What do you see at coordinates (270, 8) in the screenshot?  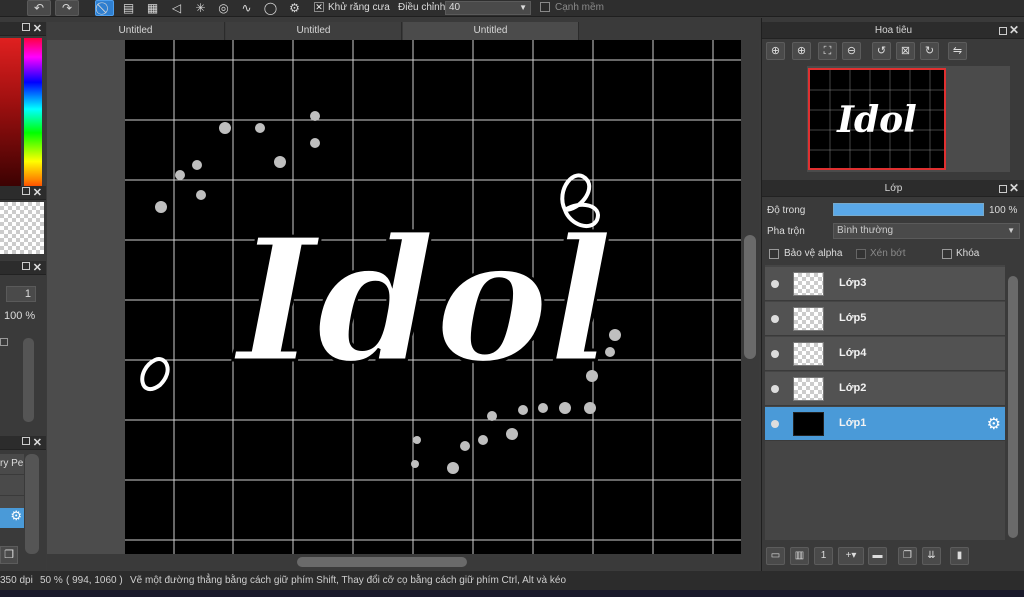 I see `ellipse-ruler-button: ◯` at bounding box center [270, 8].